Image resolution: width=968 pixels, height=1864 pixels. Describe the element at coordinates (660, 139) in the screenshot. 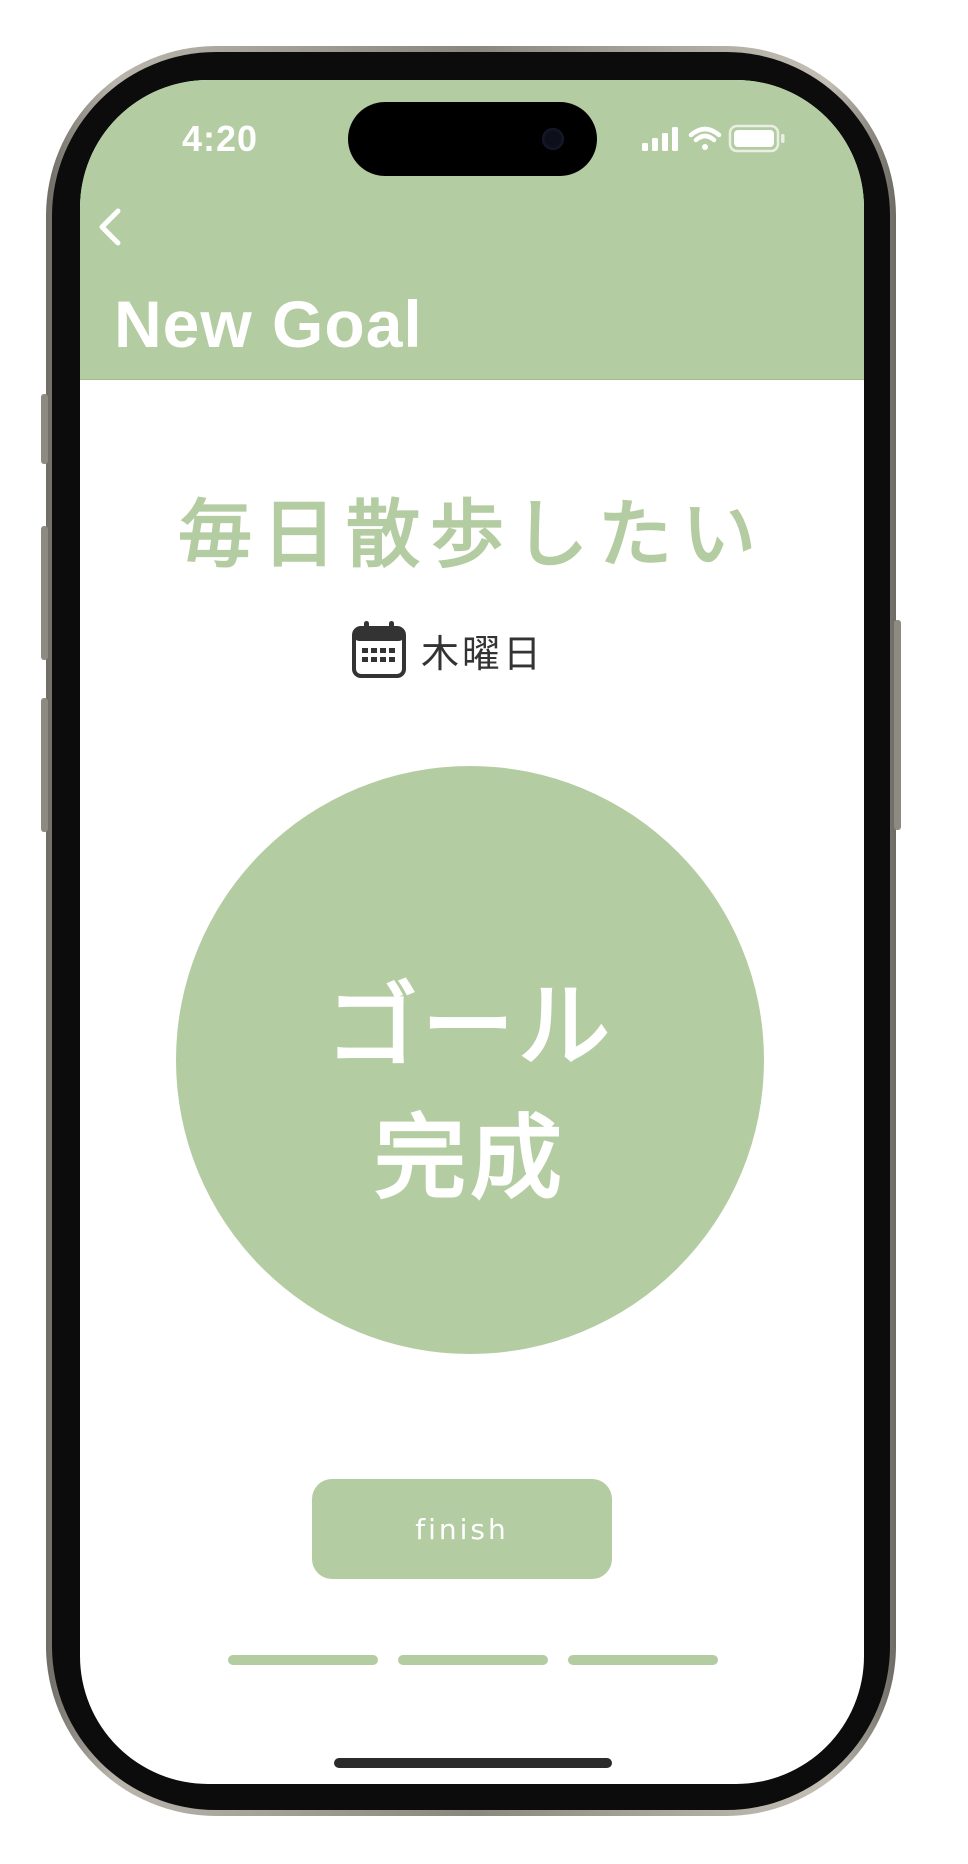

I see `cellular-signal-icon` at that location.